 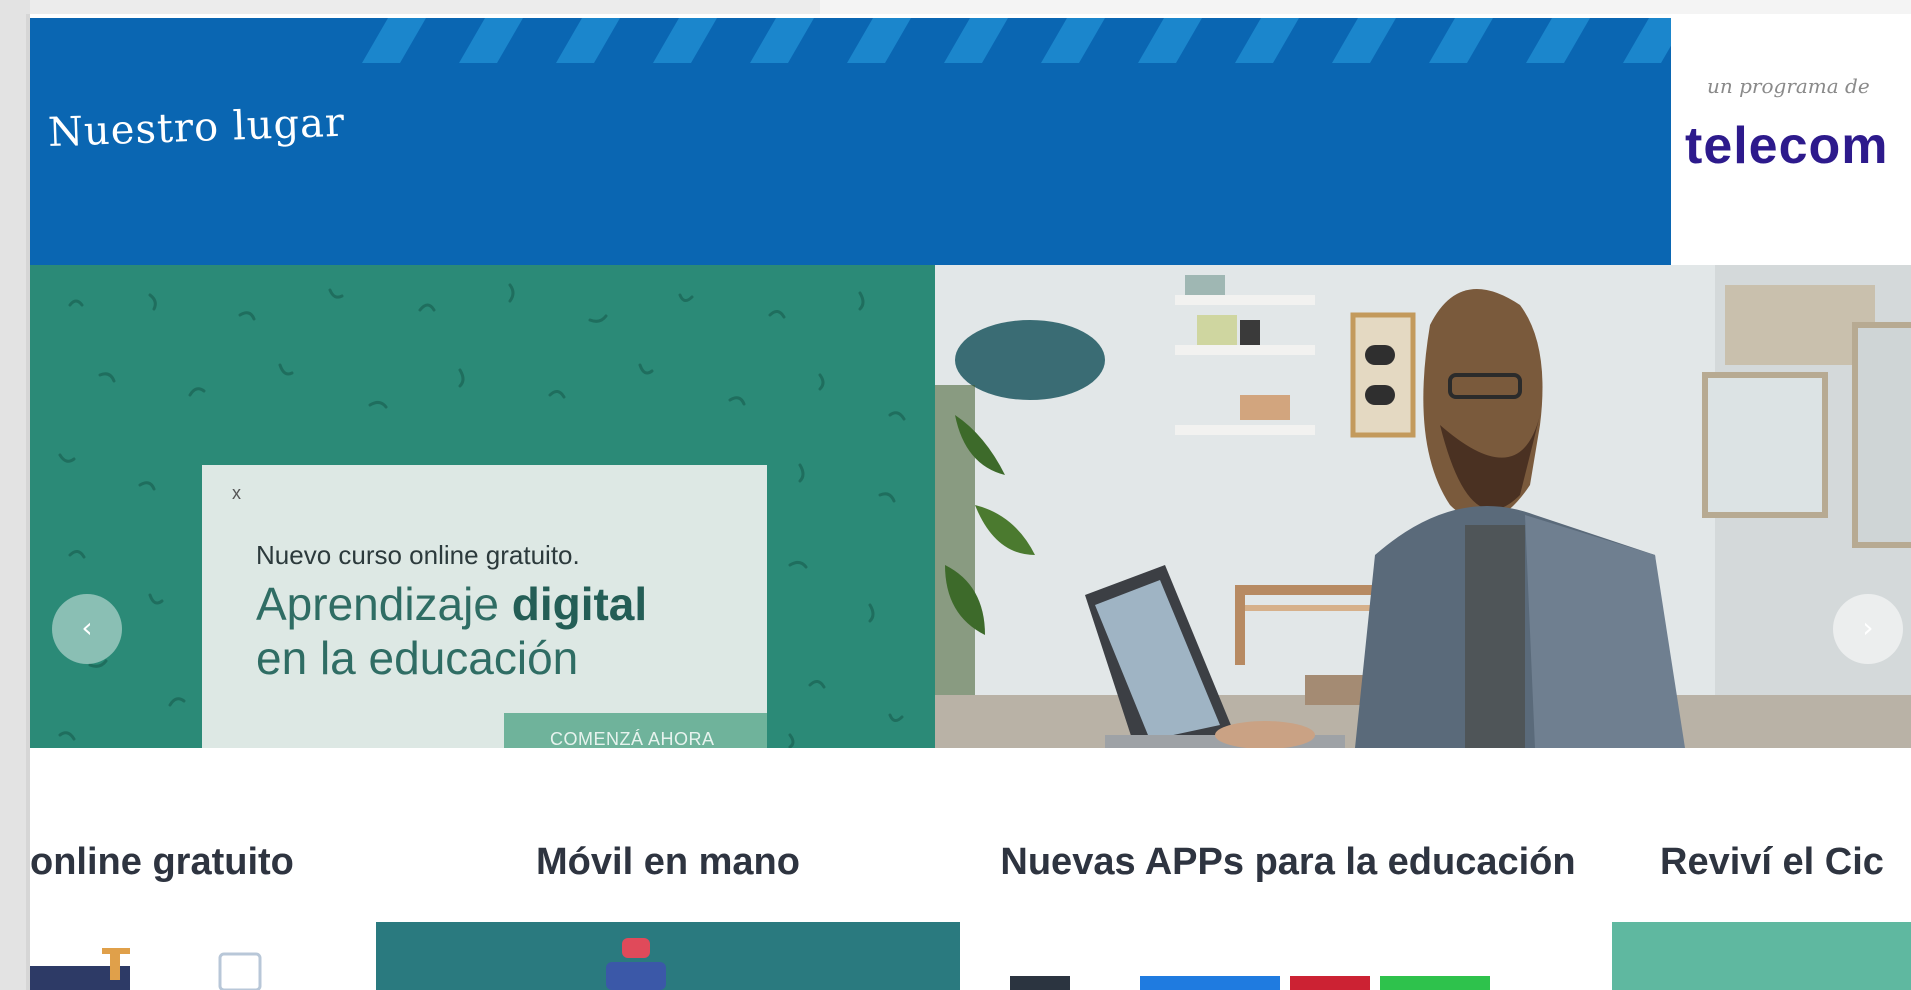 I want to click on top-strip-light, so click(x=1365, y=7).